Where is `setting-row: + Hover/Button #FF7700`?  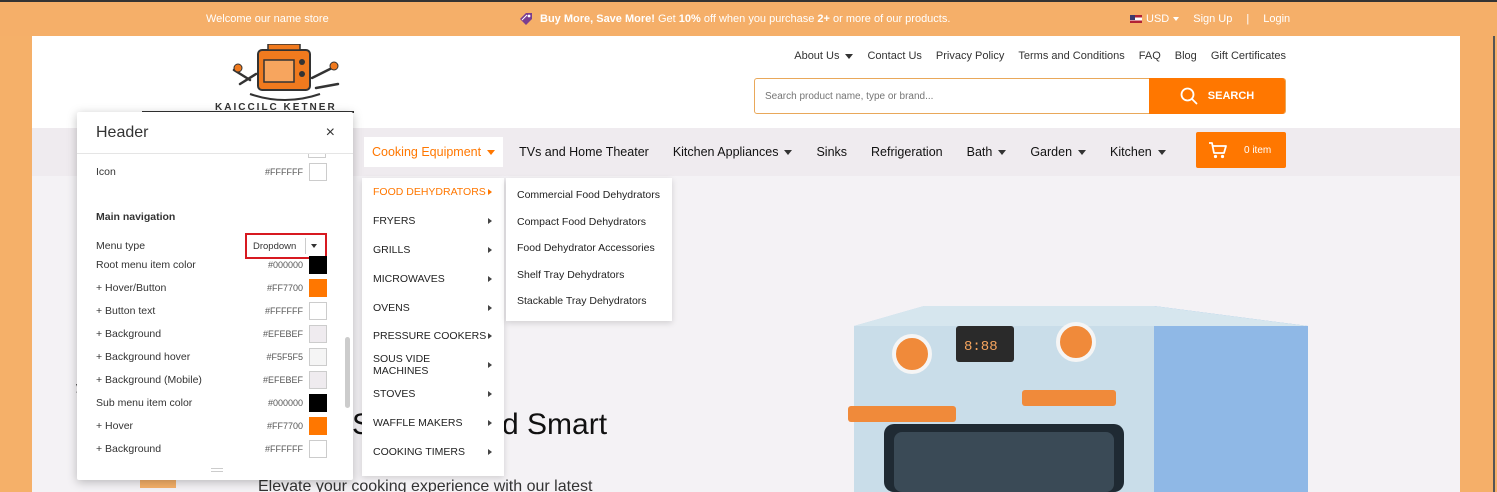 setting-row: + Hover/Button #FF7700 is located at coordinates (211, 288).